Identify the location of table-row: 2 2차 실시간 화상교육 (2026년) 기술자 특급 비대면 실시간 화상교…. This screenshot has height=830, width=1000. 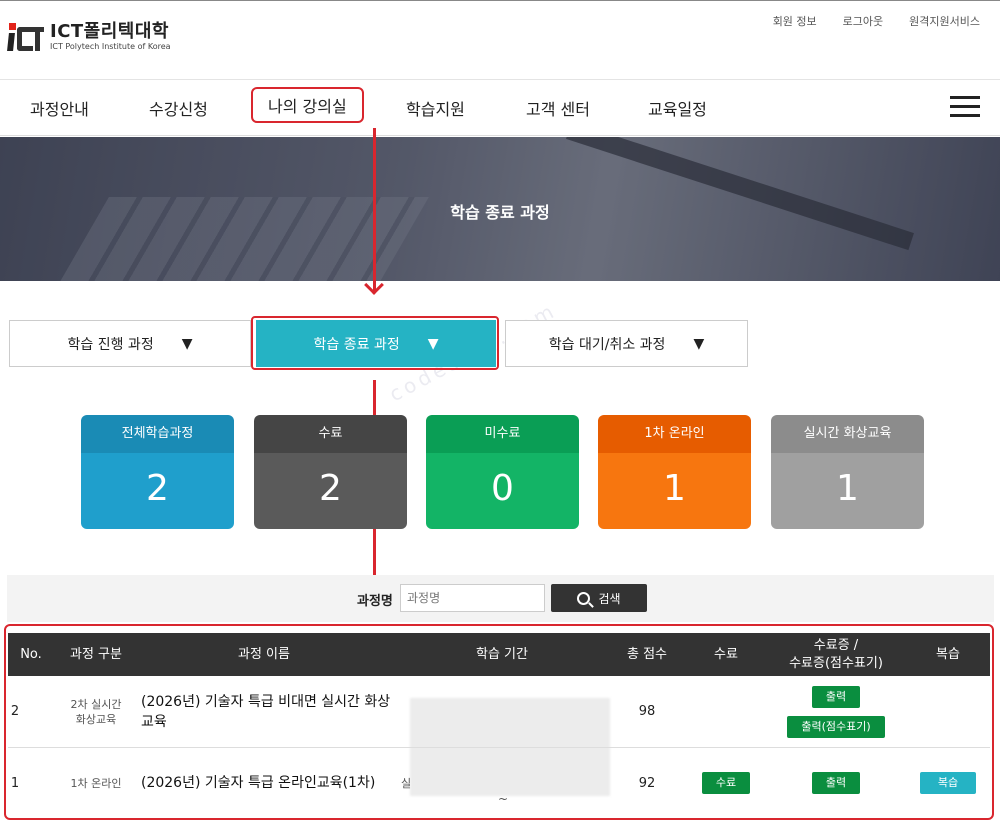
(499, 712).